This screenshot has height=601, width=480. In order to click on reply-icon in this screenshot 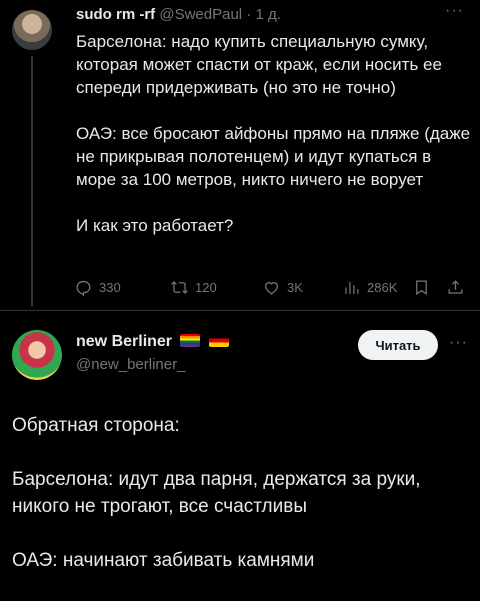, I will do `click(83, 288)`.